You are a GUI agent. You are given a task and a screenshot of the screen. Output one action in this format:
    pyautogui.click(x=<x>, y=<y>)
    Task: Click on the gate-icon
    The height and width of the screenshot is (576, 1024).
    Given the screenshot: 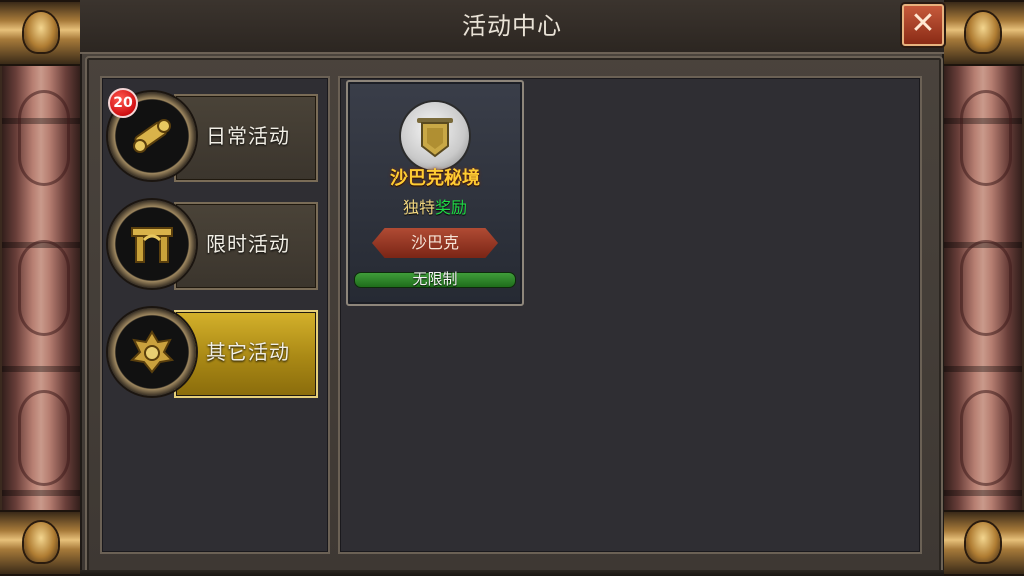 What is the action you would take?
    pyautogui.click(x=152, y=244)
    